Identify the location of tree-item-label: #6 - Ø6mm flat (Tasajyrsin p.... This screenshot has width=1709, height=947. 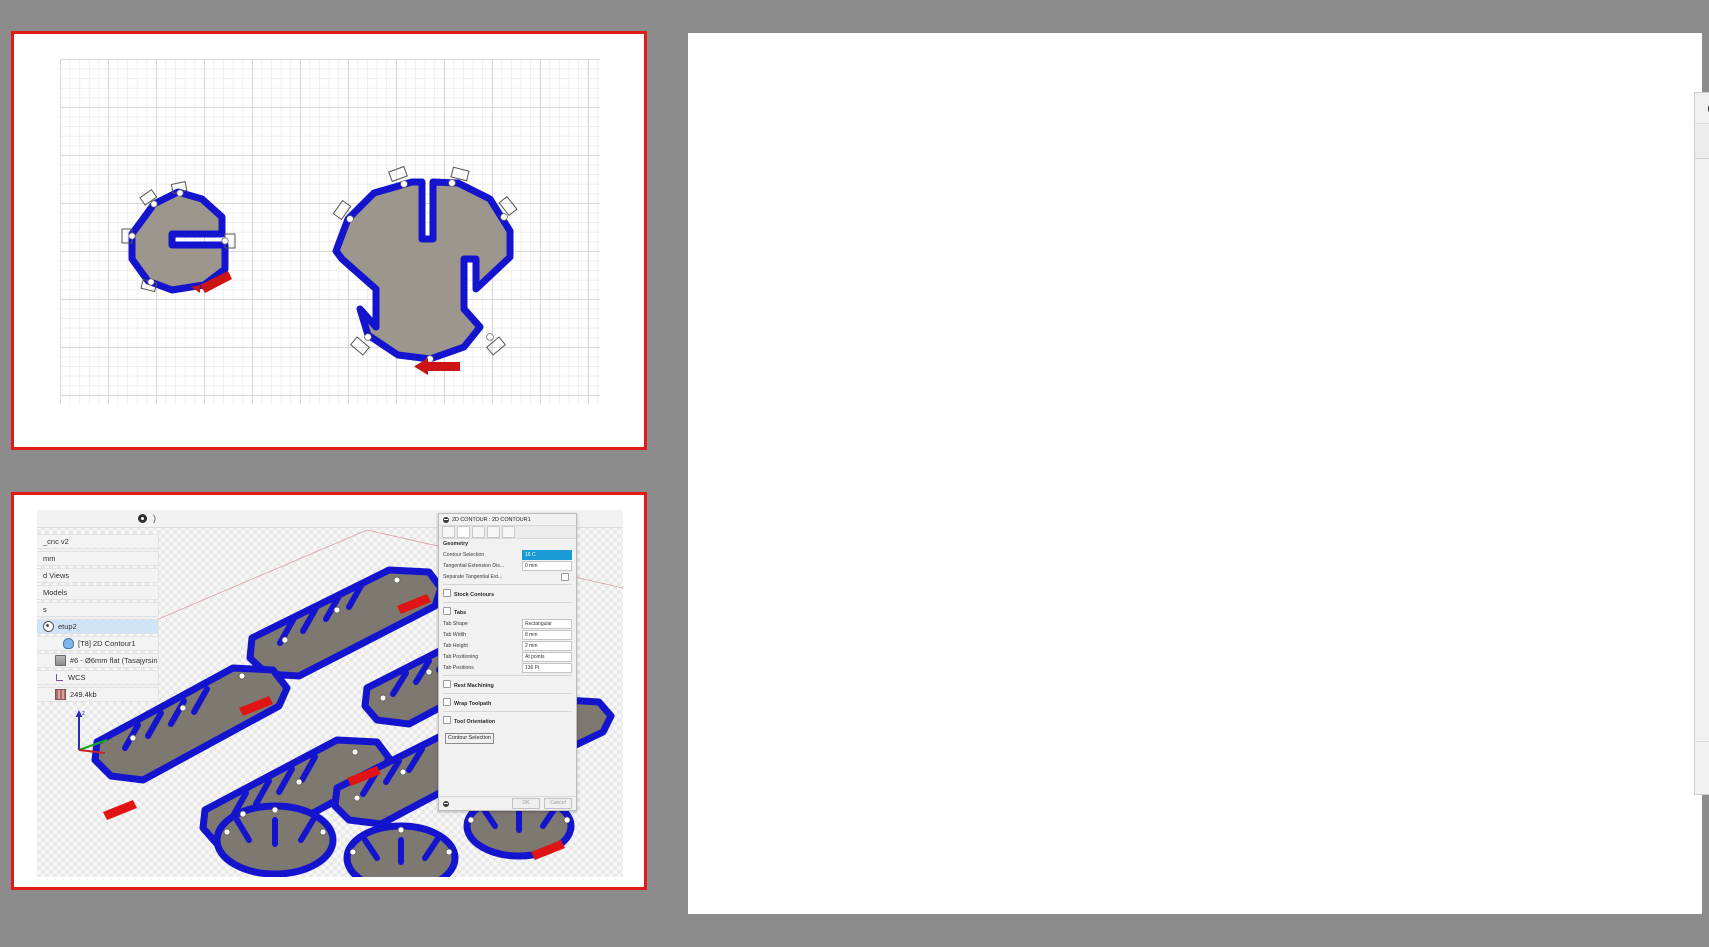
(114, 660).